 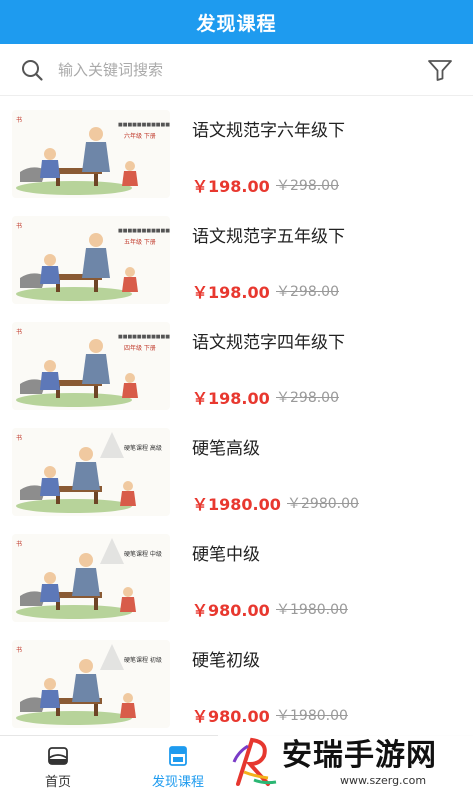 What do you see at coordinates (268, 343) in the screenshot?
I see `course-title: 语文规范字四年级下` at bounding box center [268, 343].